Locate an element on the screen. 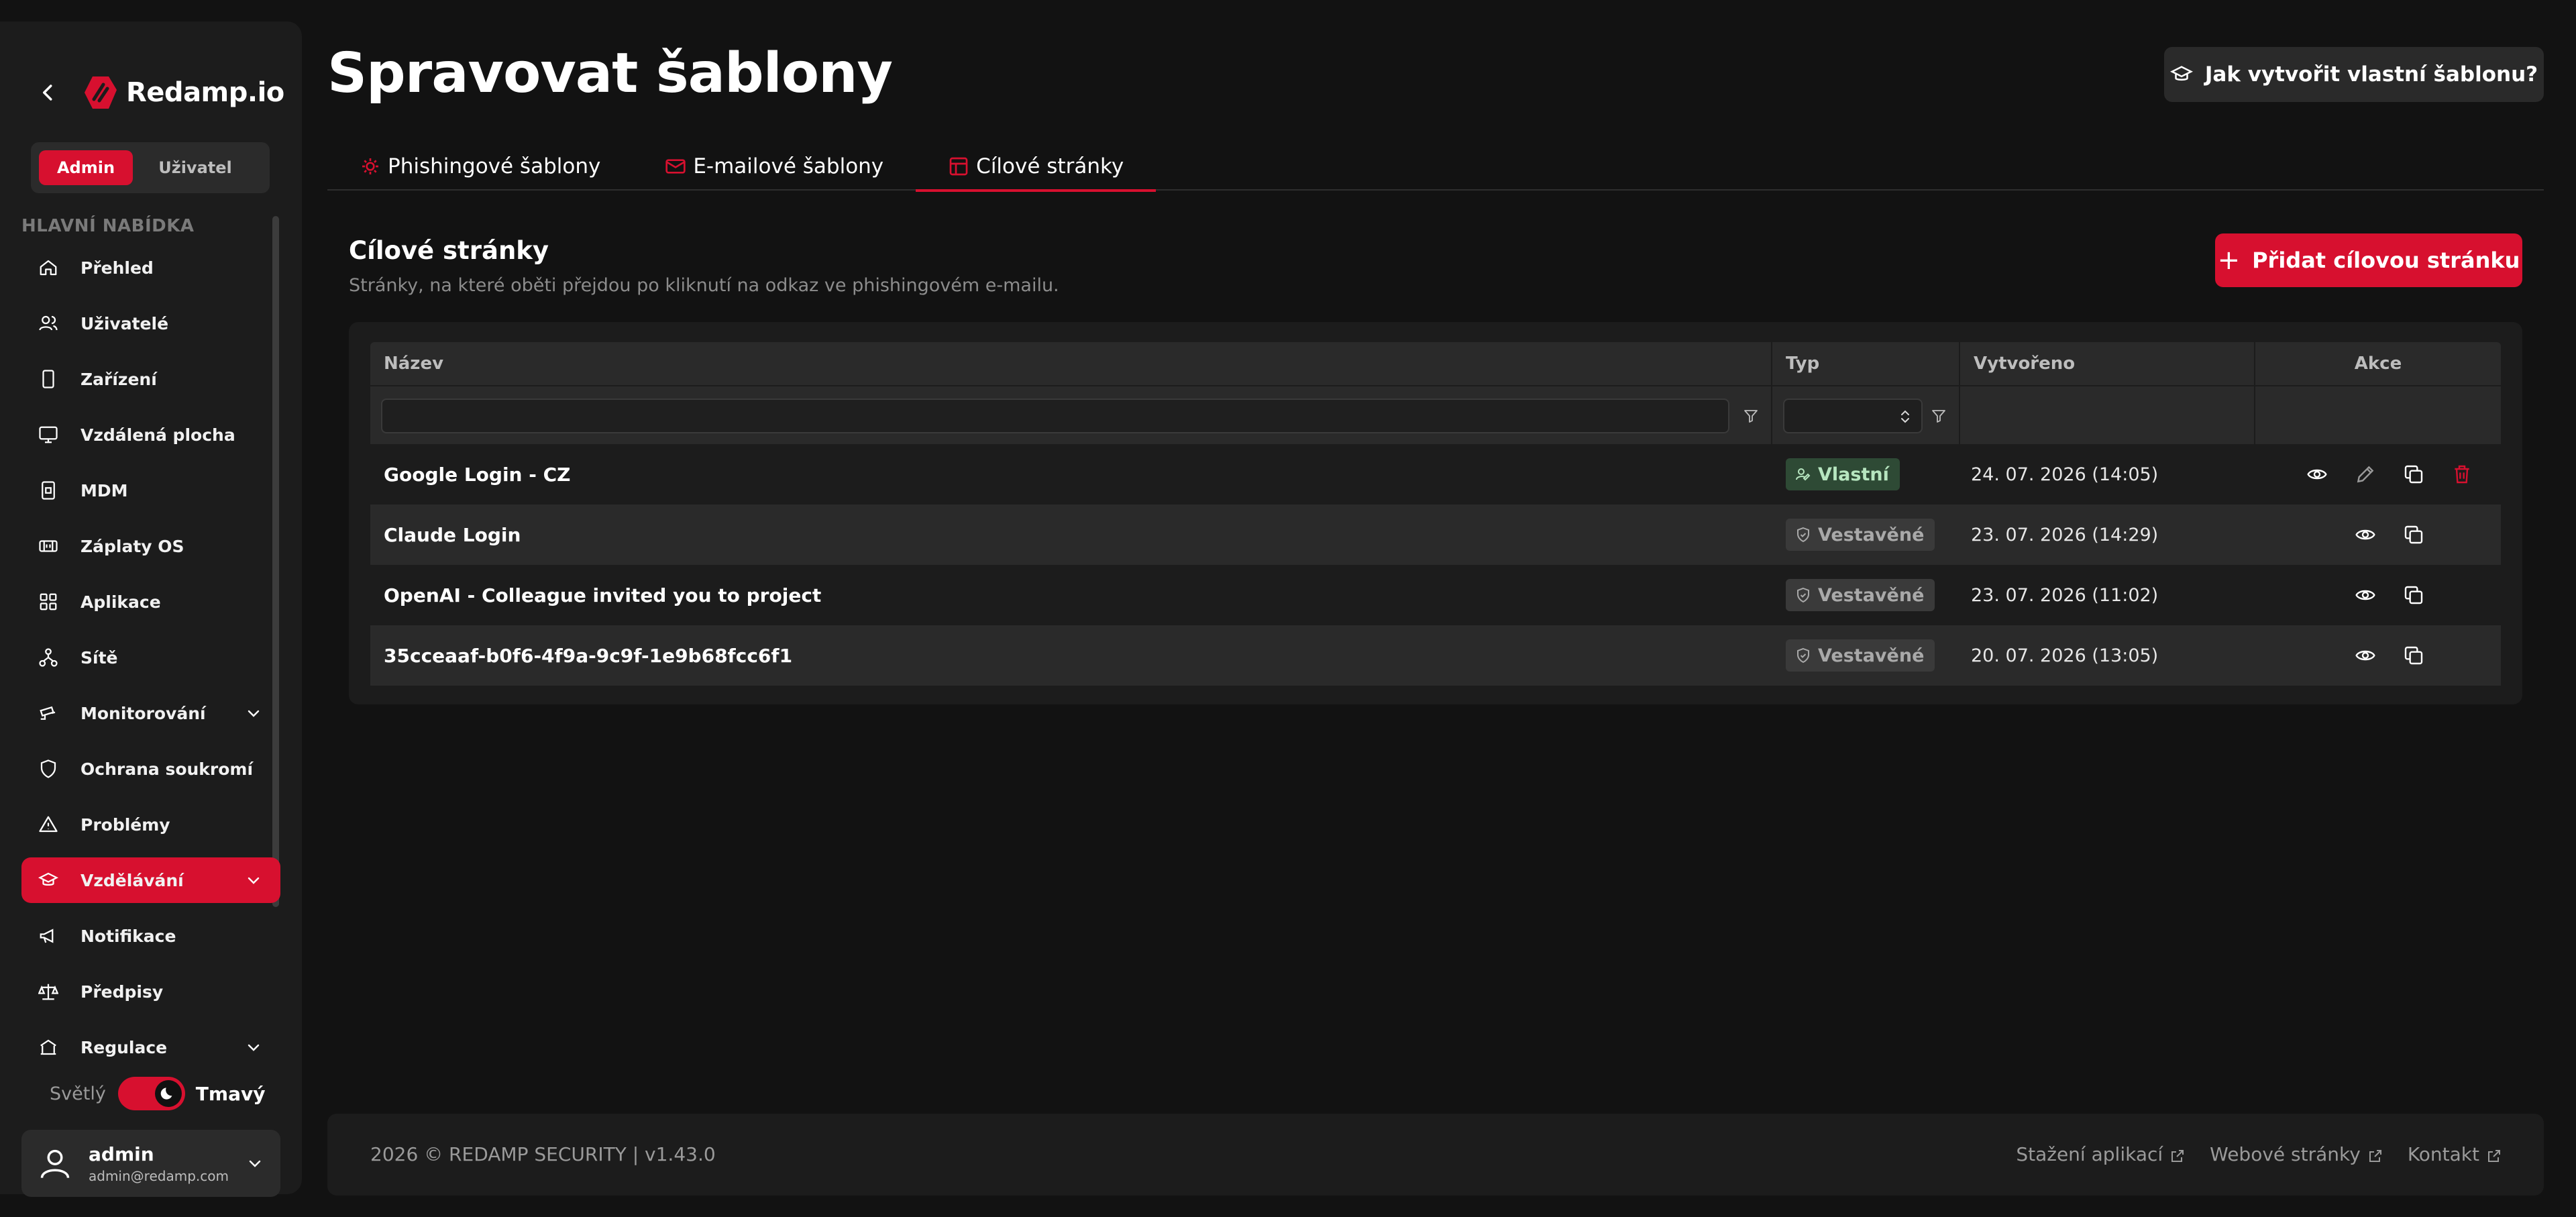 This screenshot has width=2576, height=1217. sidebar-item-label: Sítě is located at coordinates (99, 657).